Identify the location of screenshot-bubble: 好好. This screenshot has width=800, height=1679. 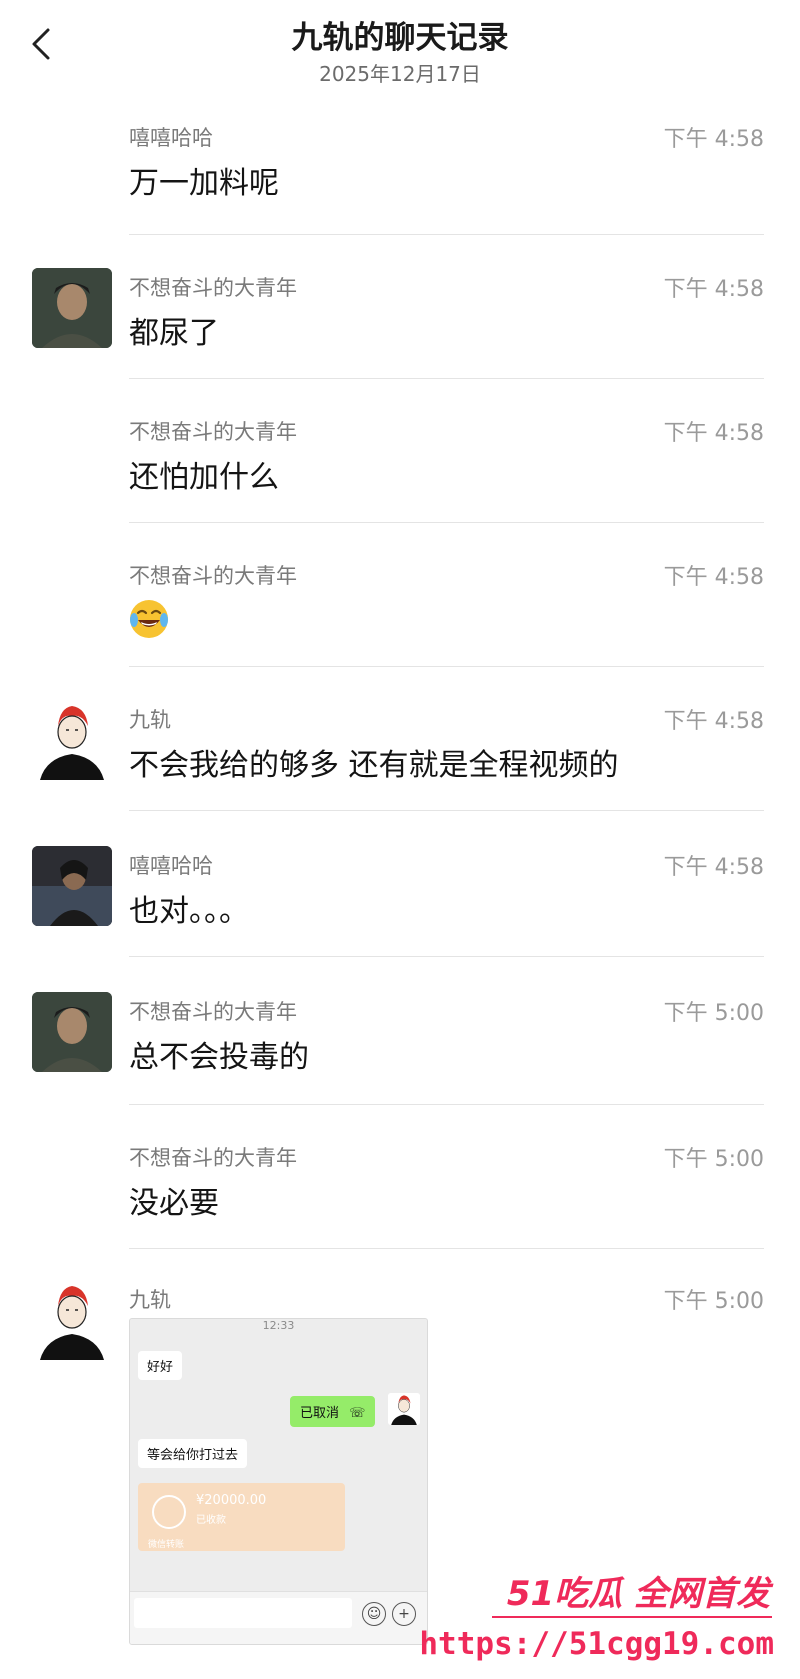
(160, 1365).